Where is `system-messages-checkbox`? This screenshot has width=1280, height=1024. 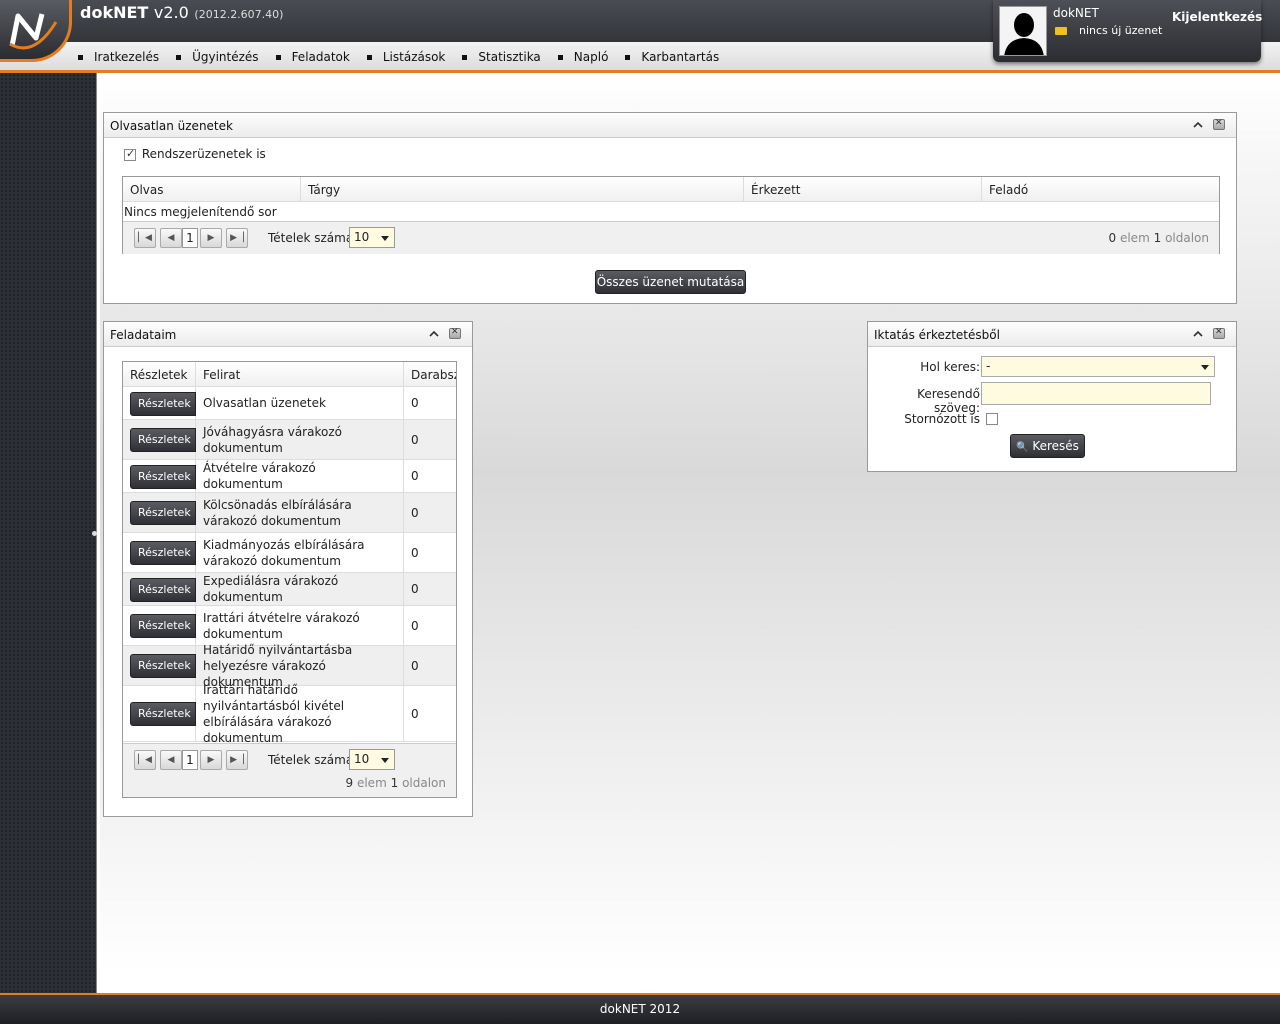 system-messages-checkbox is located at coordinates (130, 154).